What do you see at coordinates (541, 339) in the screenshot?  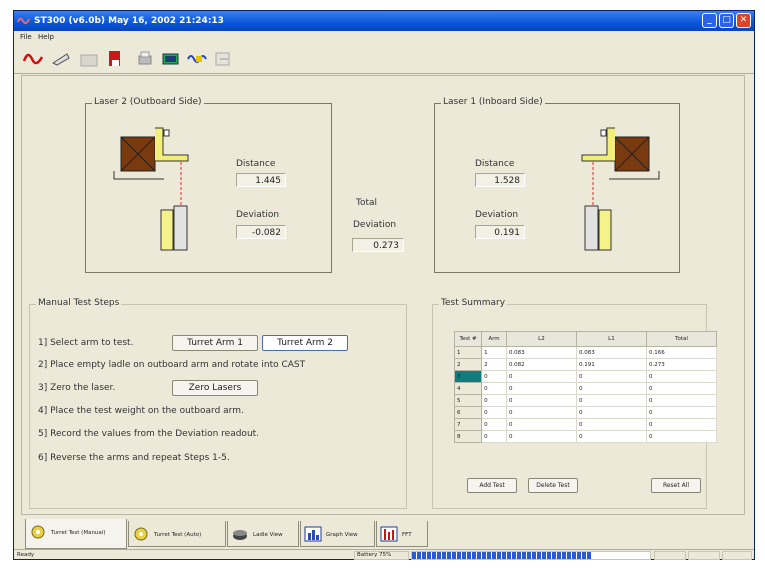 I see `col-l2: L2` at bounding box center [541, 339].